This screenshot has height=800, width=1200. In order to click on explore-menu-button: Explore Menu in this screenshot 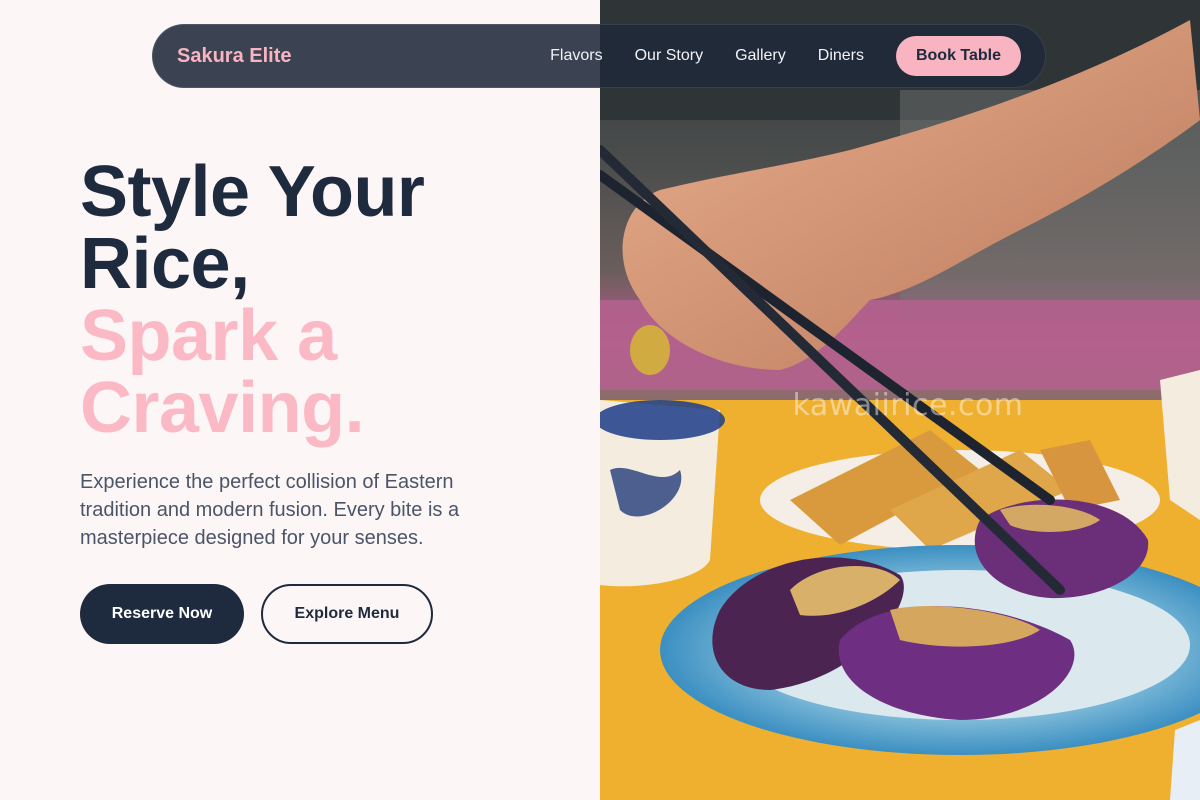, I will do `click(347, 614)`.